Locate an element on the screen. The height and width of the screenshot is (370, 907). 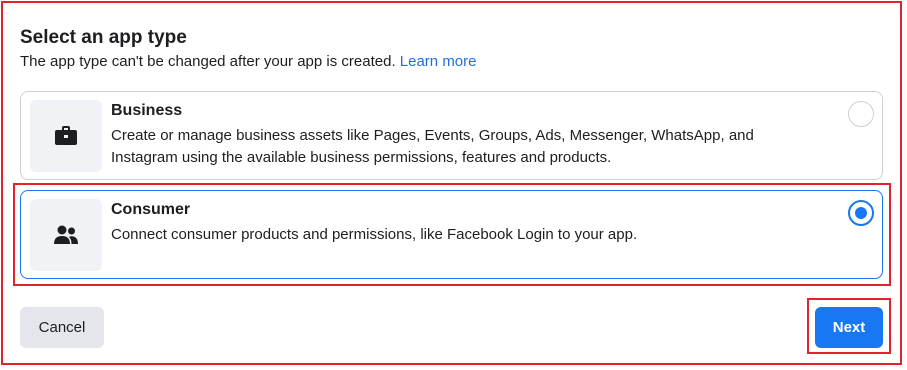
learn-more-link: Learn more is located at coordinates (438, 61).